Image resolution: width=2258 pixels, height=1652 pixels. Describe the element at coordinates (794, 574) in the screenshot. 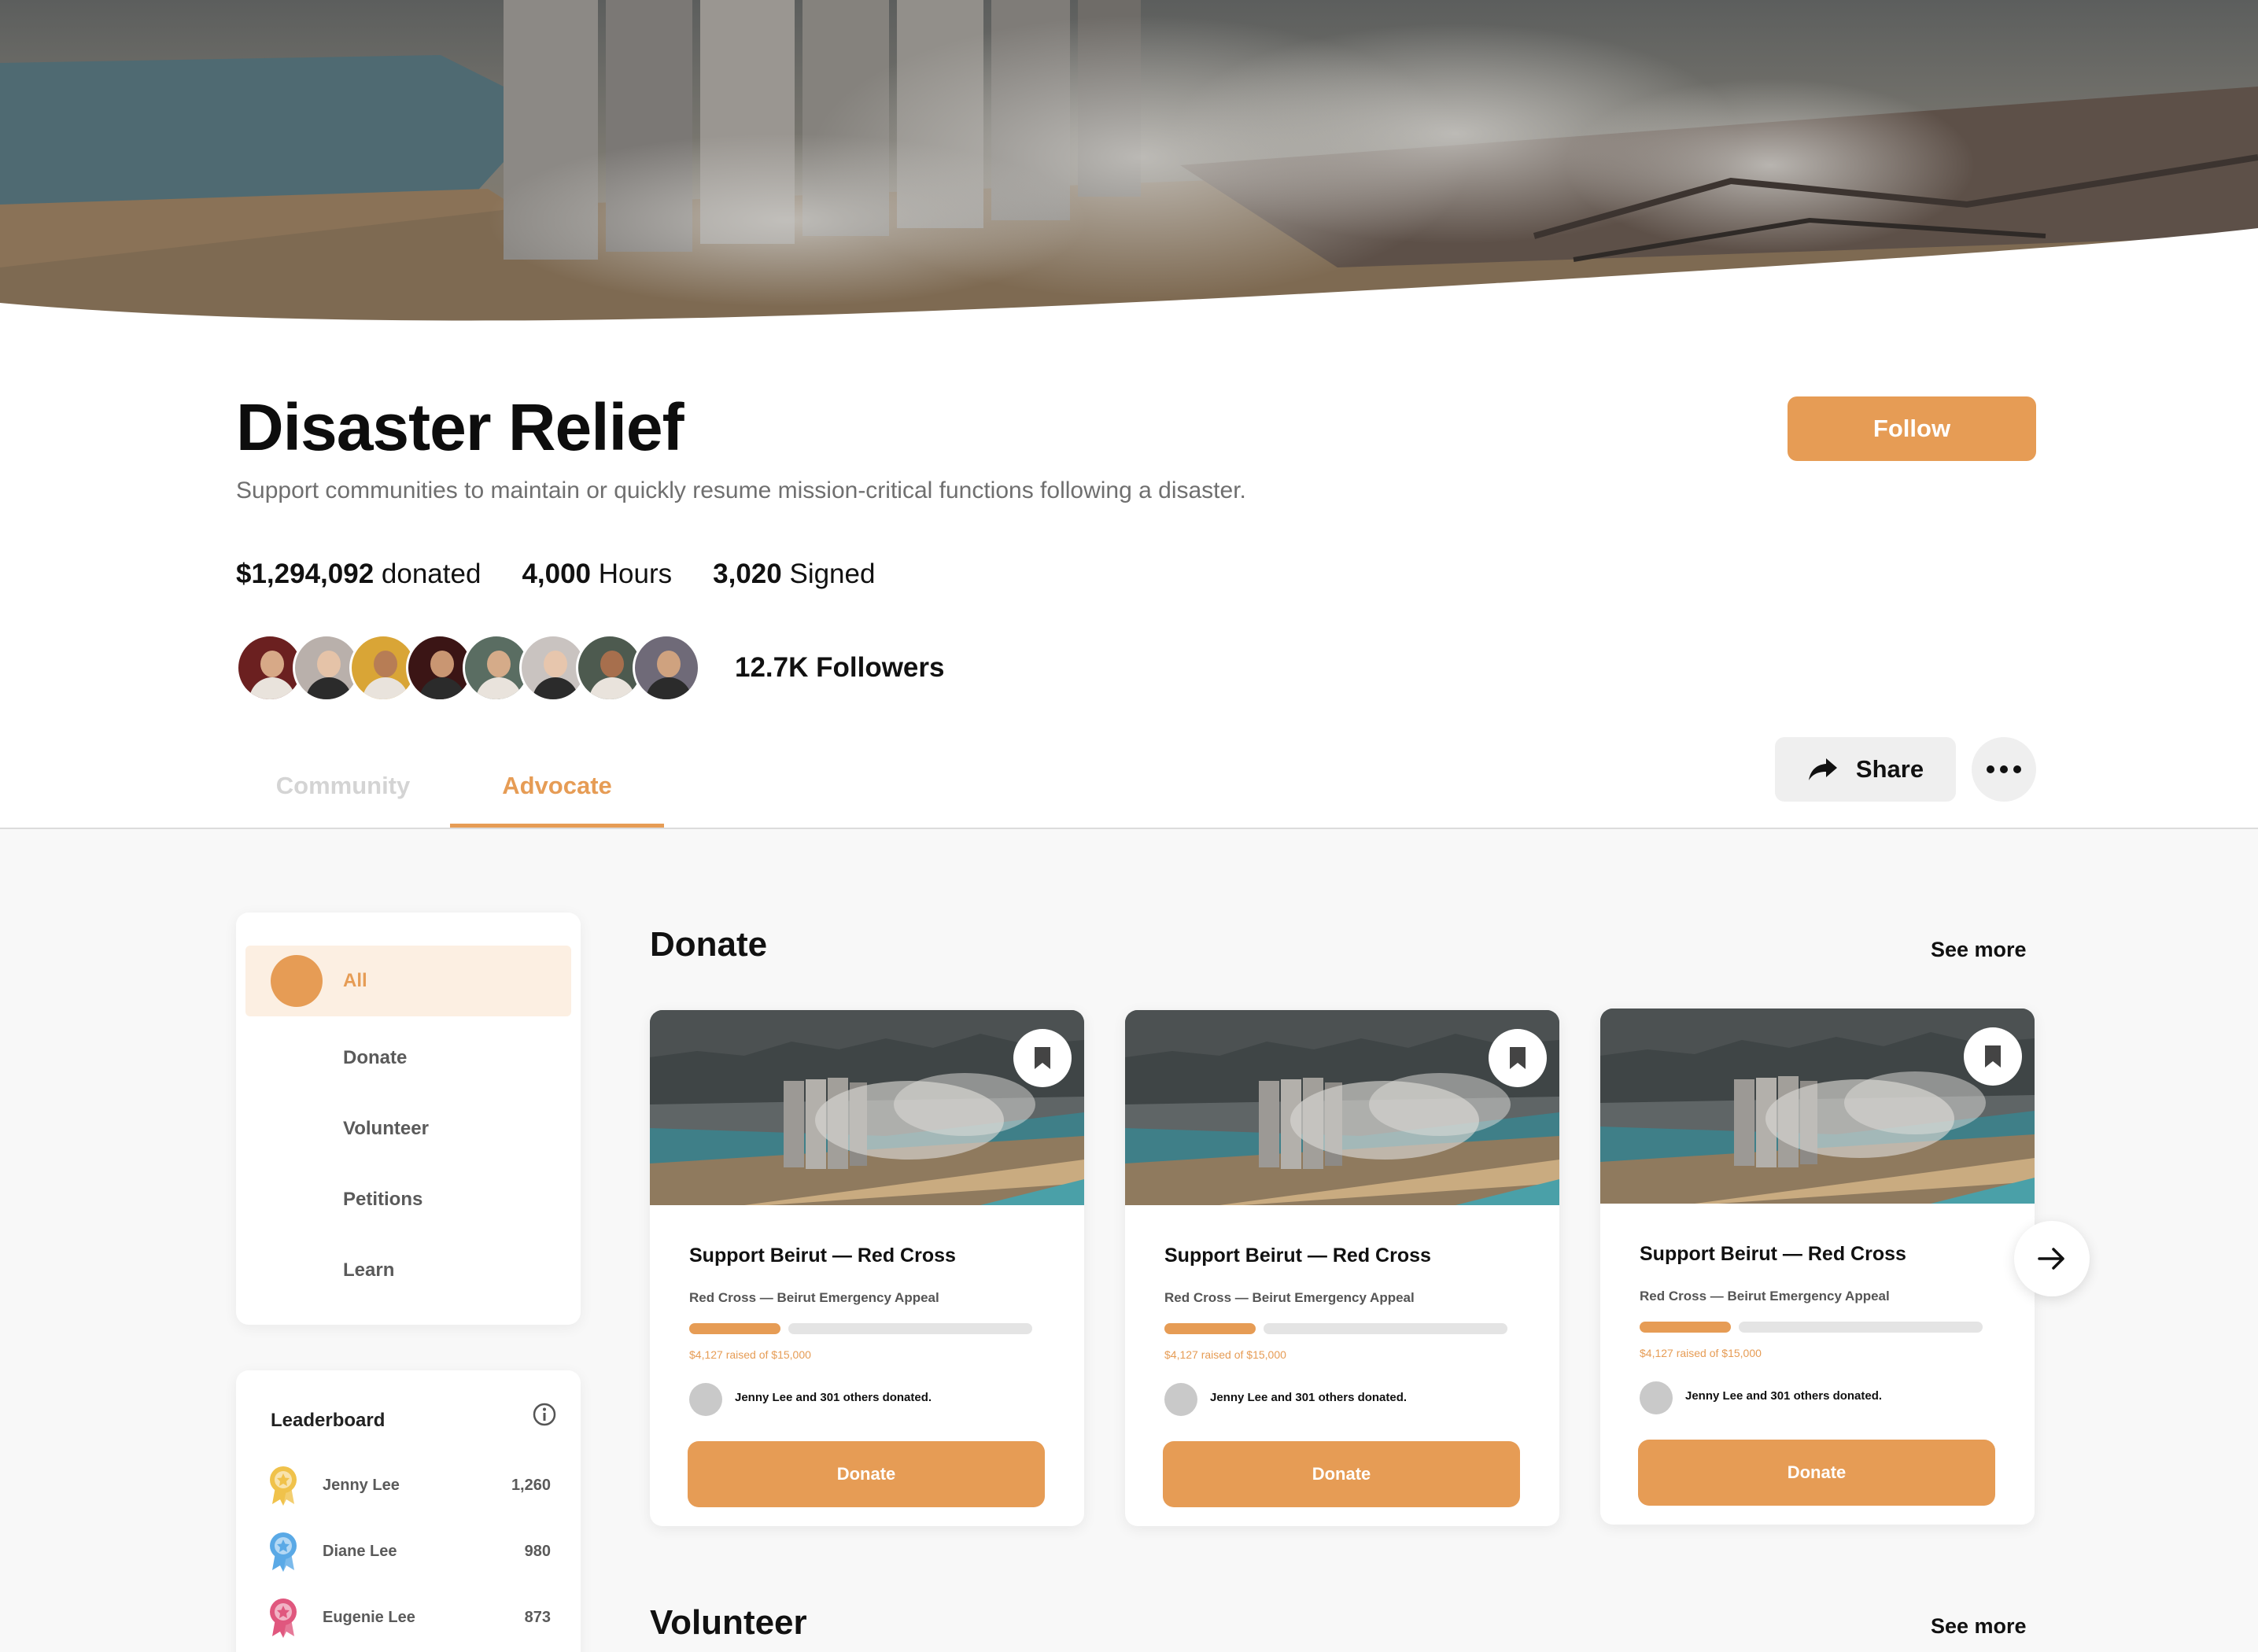

I see `stat-signed: 3,020 Signed` at that location.